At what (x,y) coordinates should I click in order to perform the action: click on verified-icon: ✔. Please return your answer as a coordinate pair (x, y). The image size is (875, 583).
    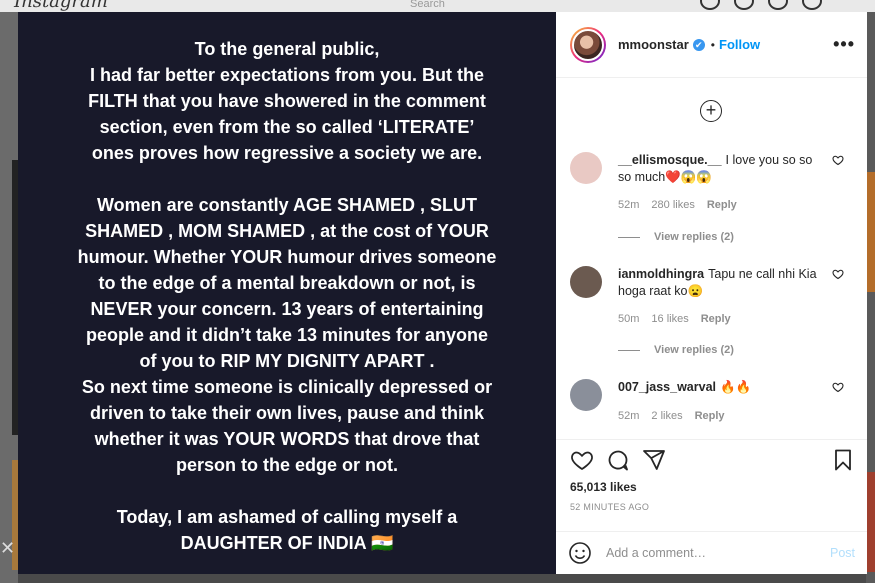
    Looking at the image, I should click on (698, 44).